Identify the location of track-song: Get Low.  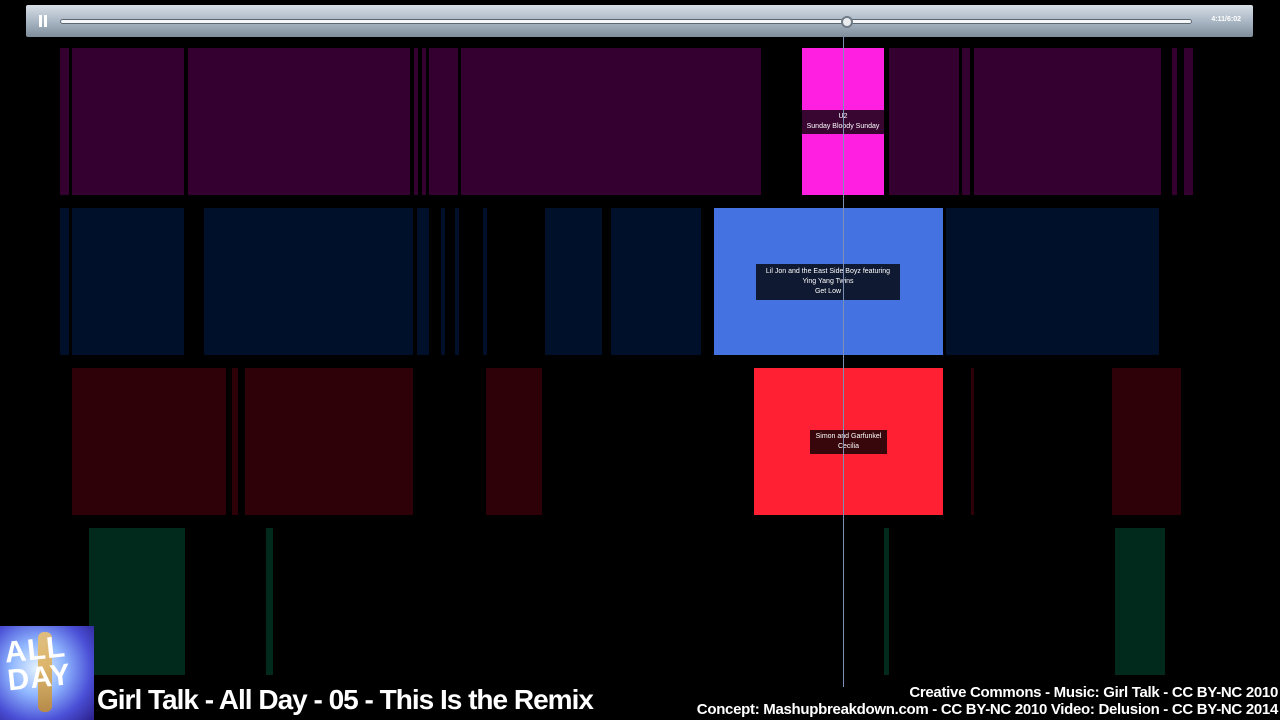
(828, 291).